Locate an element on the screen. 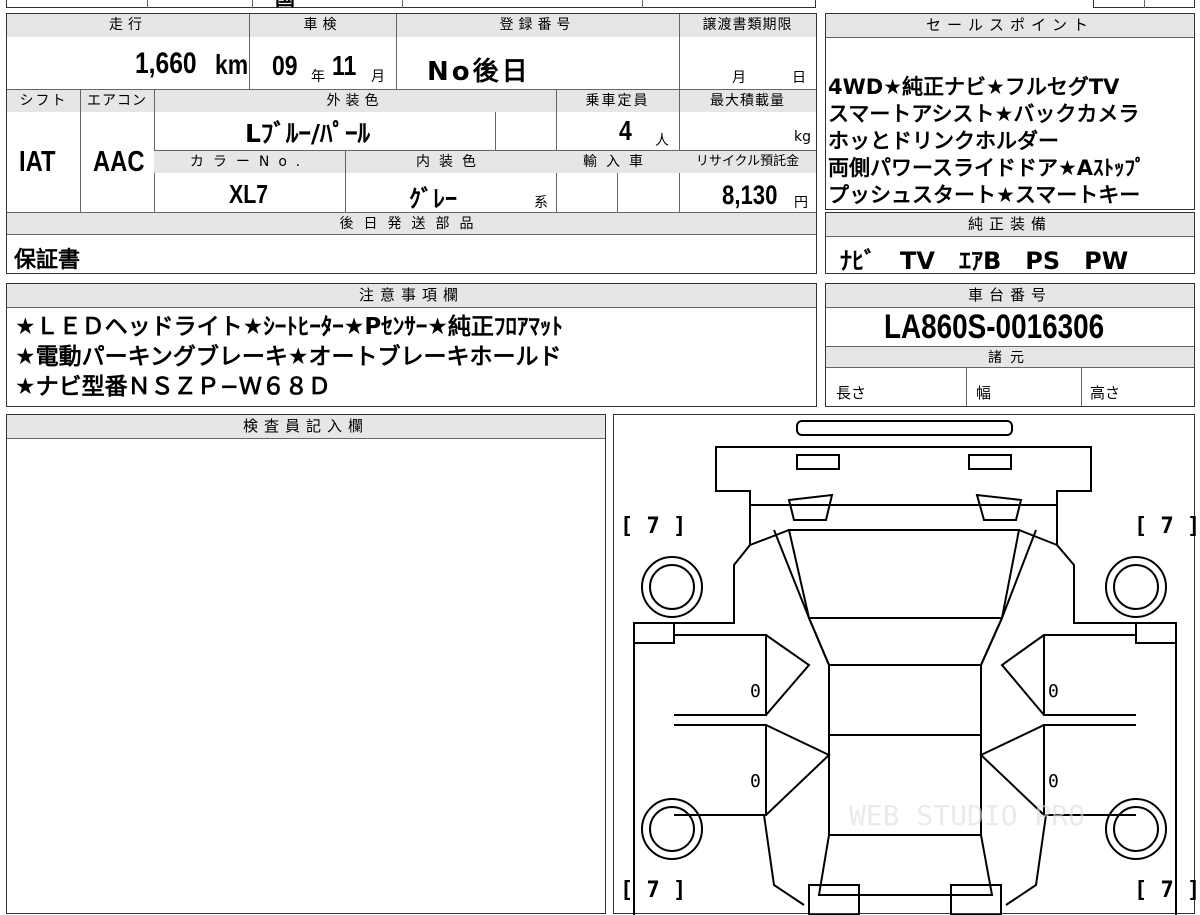  recycle-fee-value: 8,130 is located at coordinates (750, 195).